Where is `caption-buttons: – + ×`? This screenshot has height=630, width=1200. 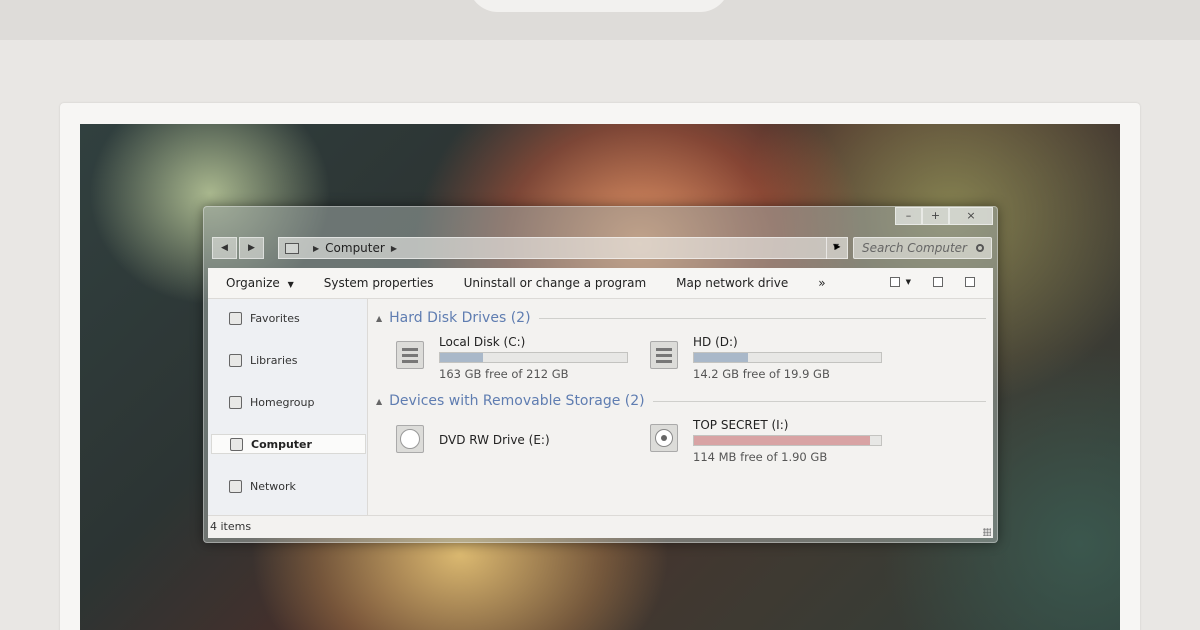
caption-buttons: – + × is located at coordinates (944, 216).